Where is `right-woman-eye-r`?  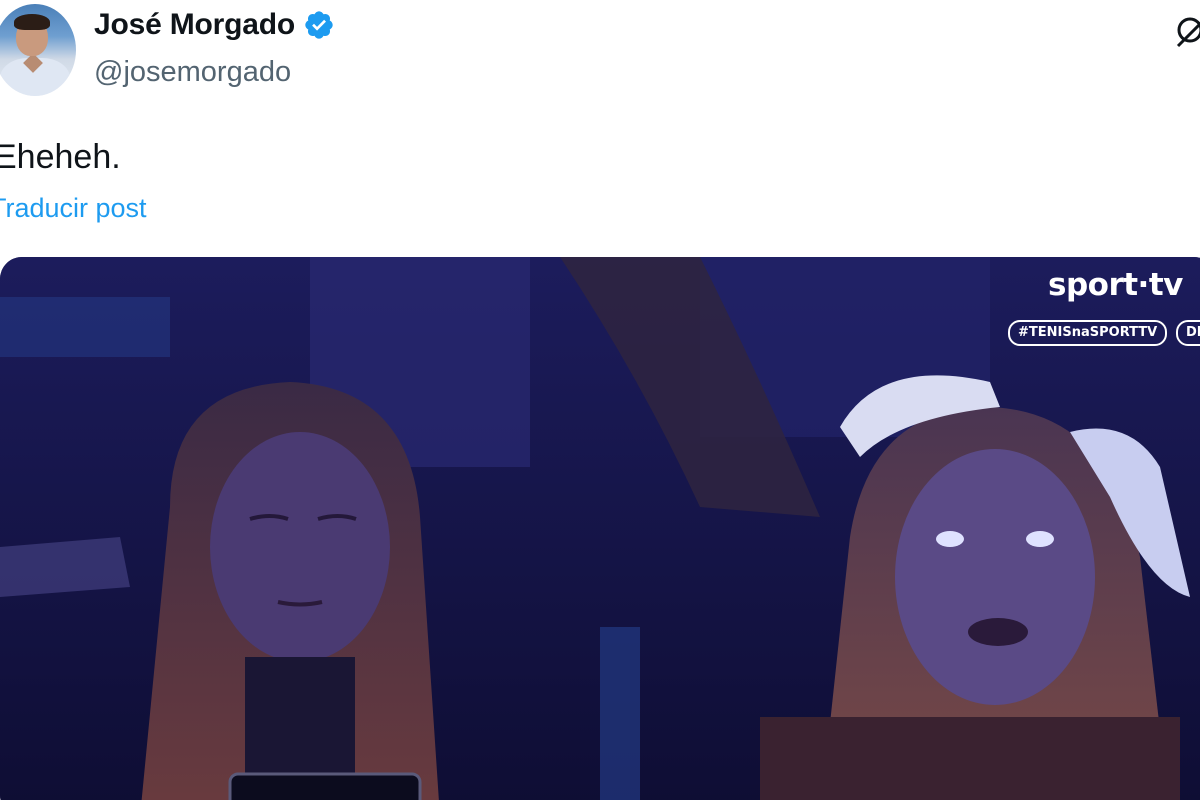 right-woman-eye-r is located at coordinates (1040, 539).